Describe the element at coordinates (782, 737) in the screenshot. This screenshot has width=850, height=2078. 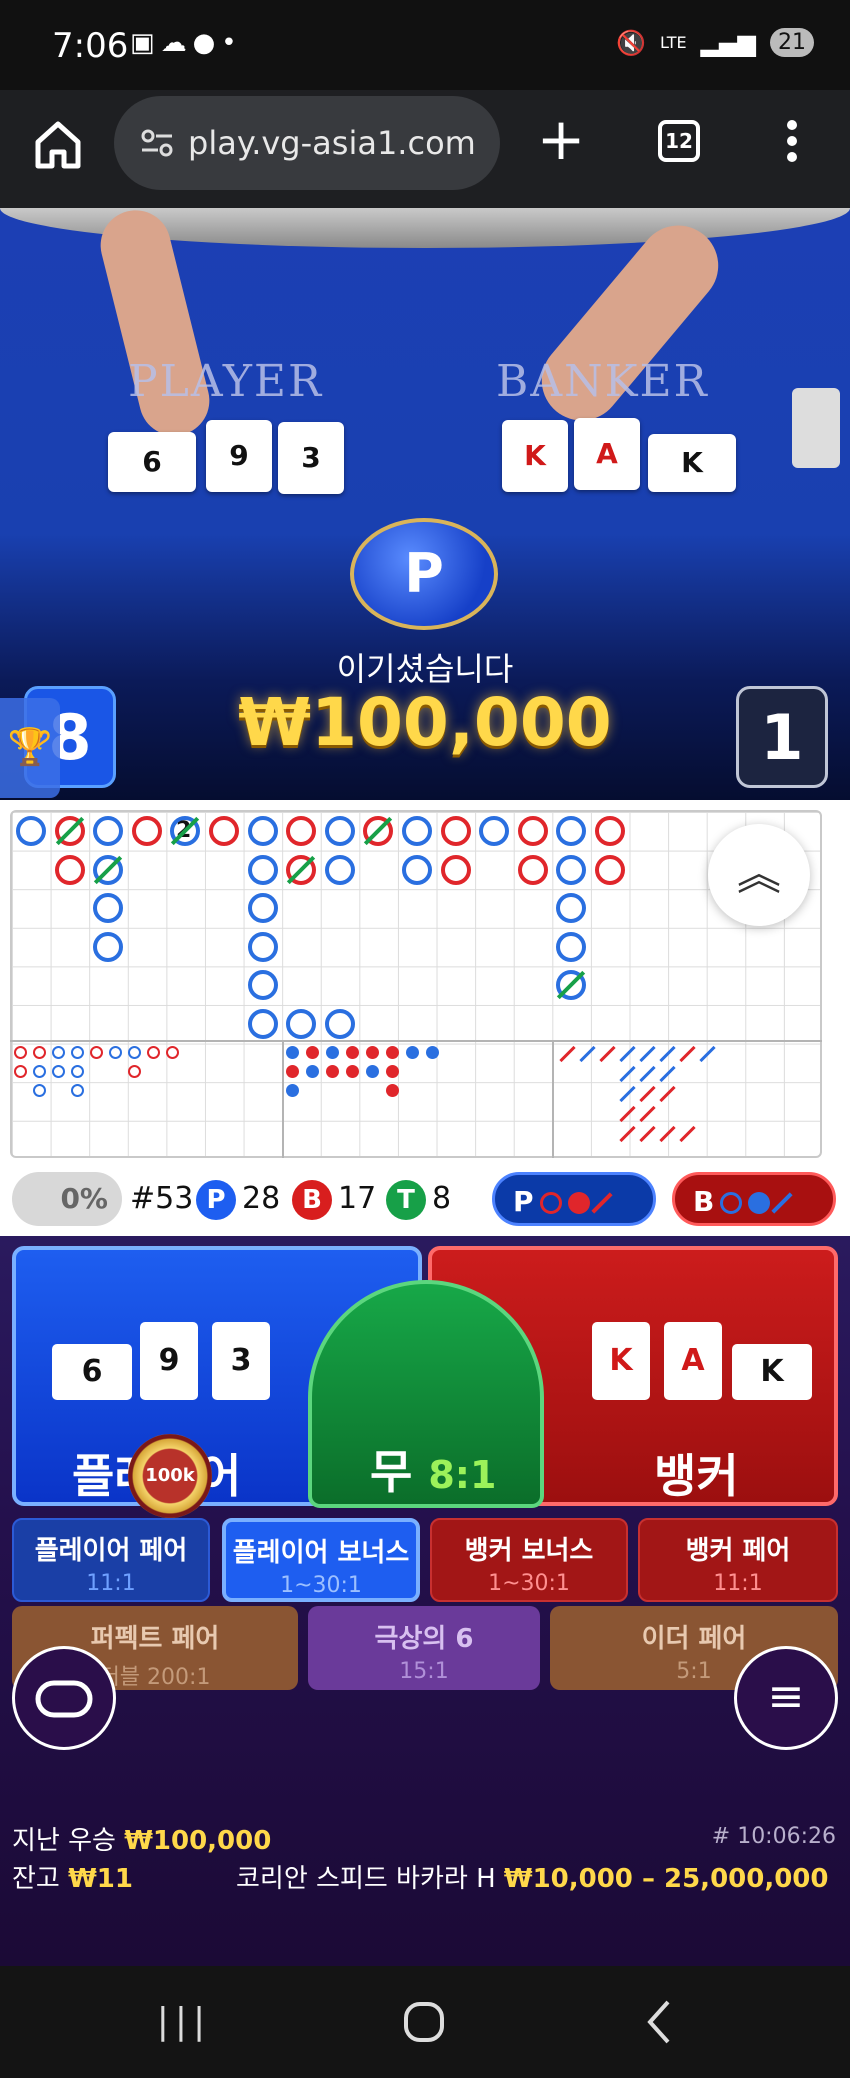
I see `banker-score-box: 1` at that location.